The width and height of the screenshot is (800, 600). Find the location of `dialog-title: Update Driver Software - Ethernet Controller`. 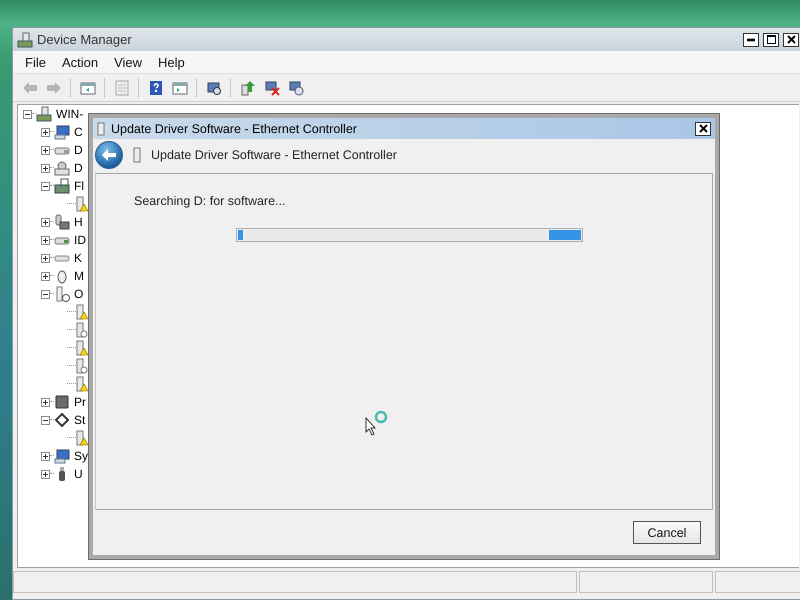

dialog-title: Update Driver Software - Ethernet Controller is located at coordinates (234, 129).